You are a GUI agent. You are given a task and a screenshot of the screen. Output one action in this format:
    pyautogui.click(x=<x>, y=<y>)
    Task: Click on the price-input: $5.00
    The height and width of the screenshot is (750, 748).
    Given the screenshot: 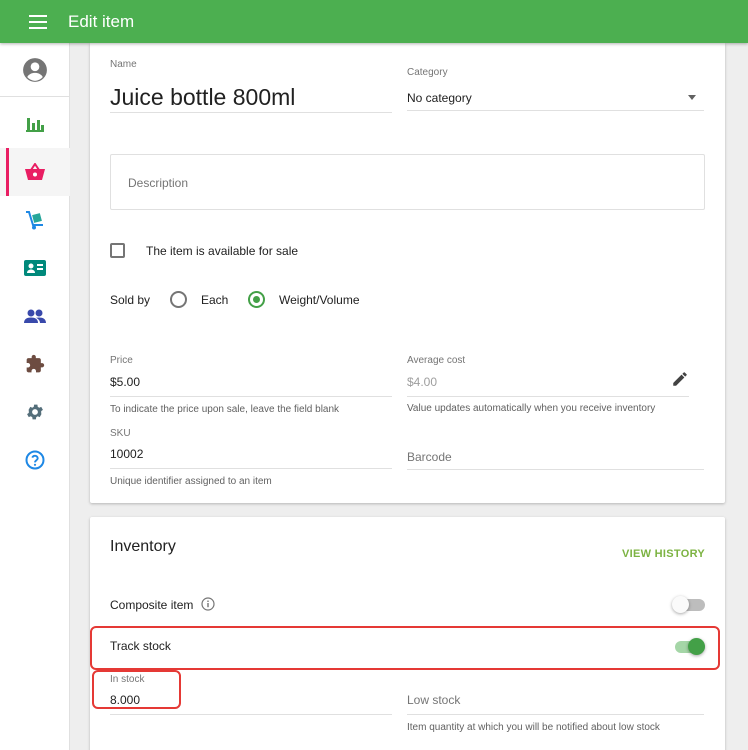 What is the action you would take?
    pyautogui.click(x=125, y=382)
    